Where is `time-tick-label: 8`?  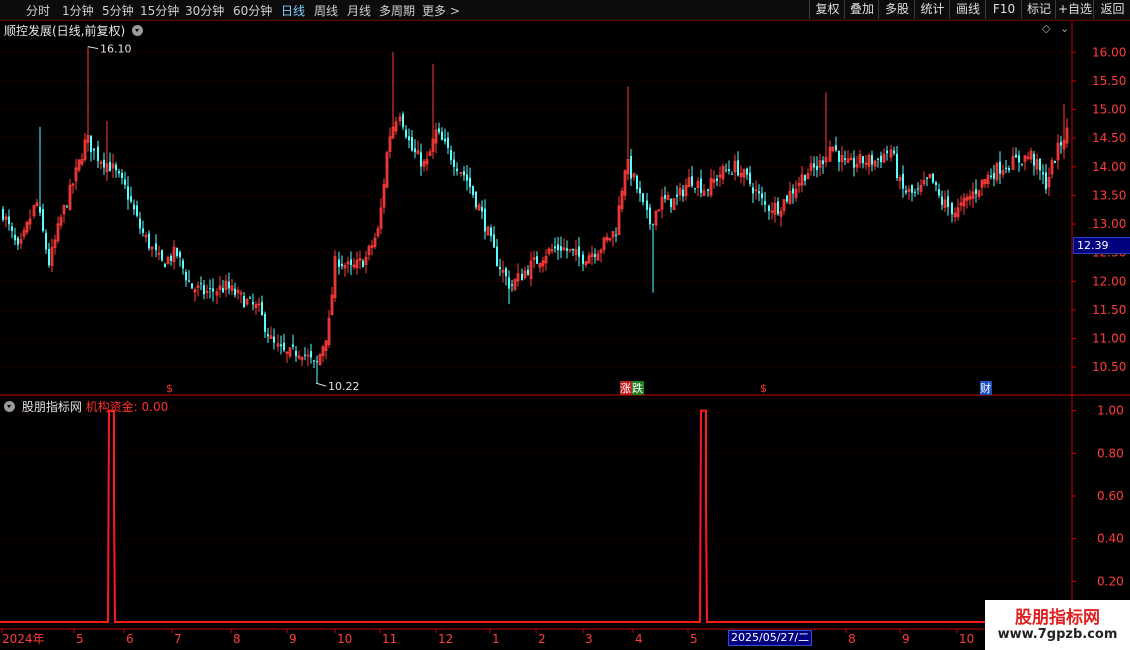 time-tick-label: 8 is located at coordinates (852, 639).